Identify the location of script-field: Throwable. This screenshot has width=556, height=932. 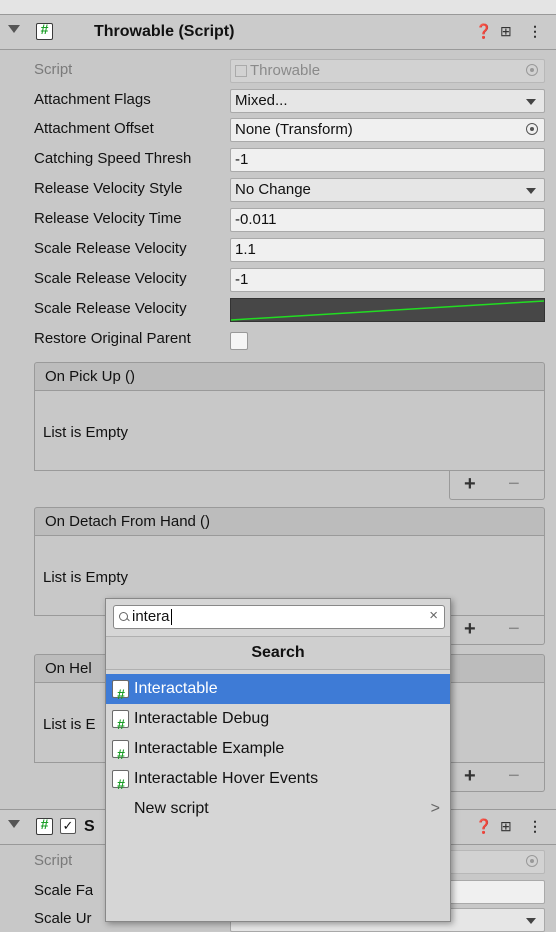
(387, 71).